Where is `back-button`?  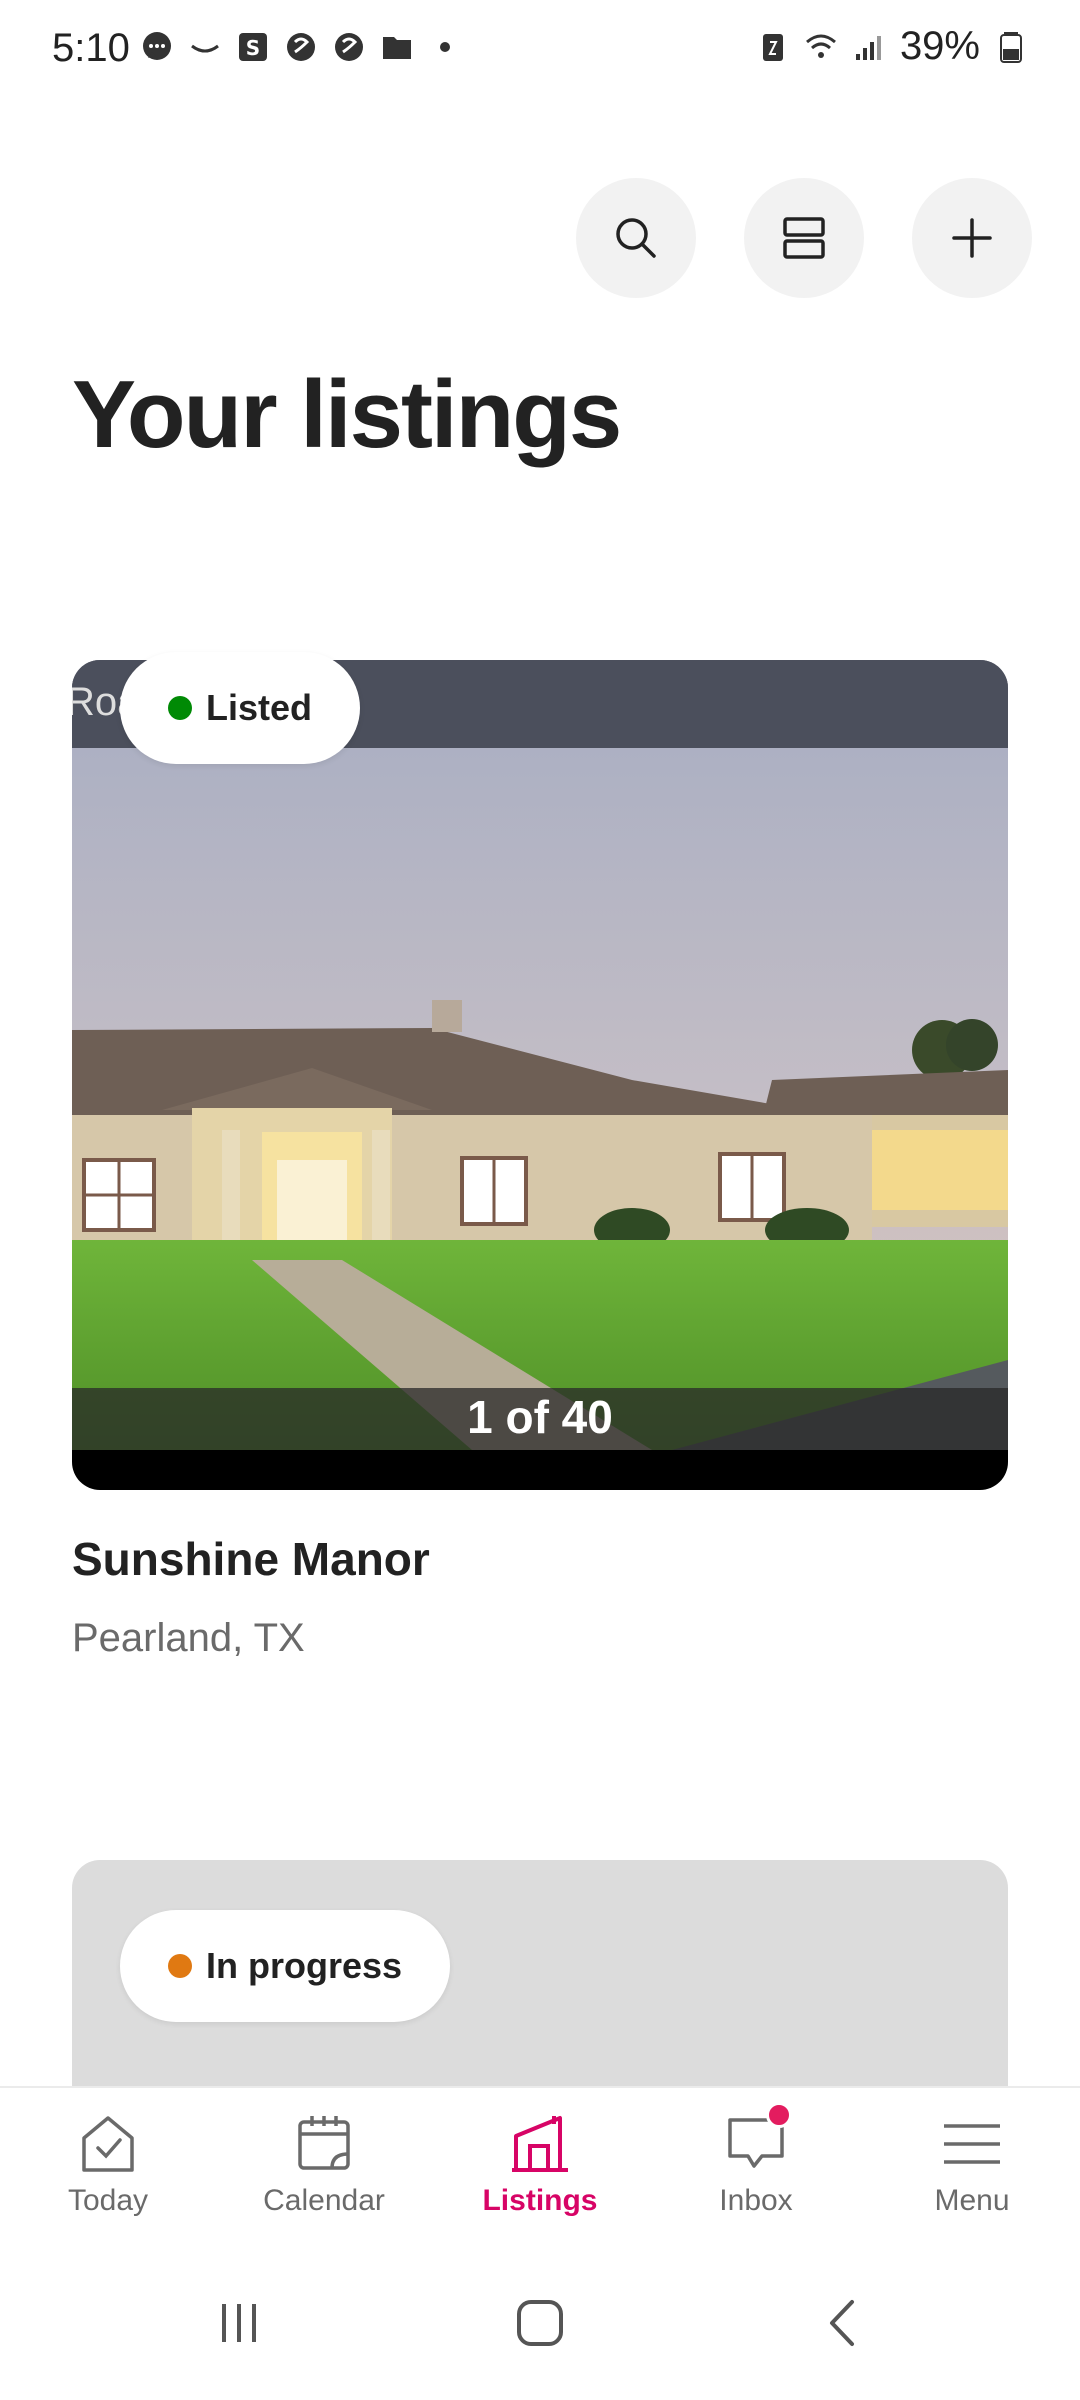 back-button is located at coordinates (843, 2323).